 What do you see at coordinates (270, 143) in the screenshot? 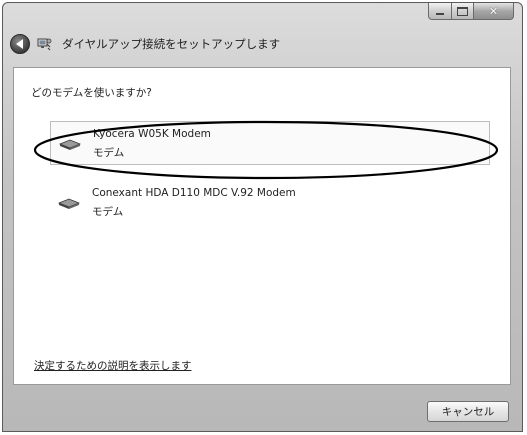
I see `modem-option-kyocera: Kyocera W05K Modem モデム` at bounding box center [270, 143].